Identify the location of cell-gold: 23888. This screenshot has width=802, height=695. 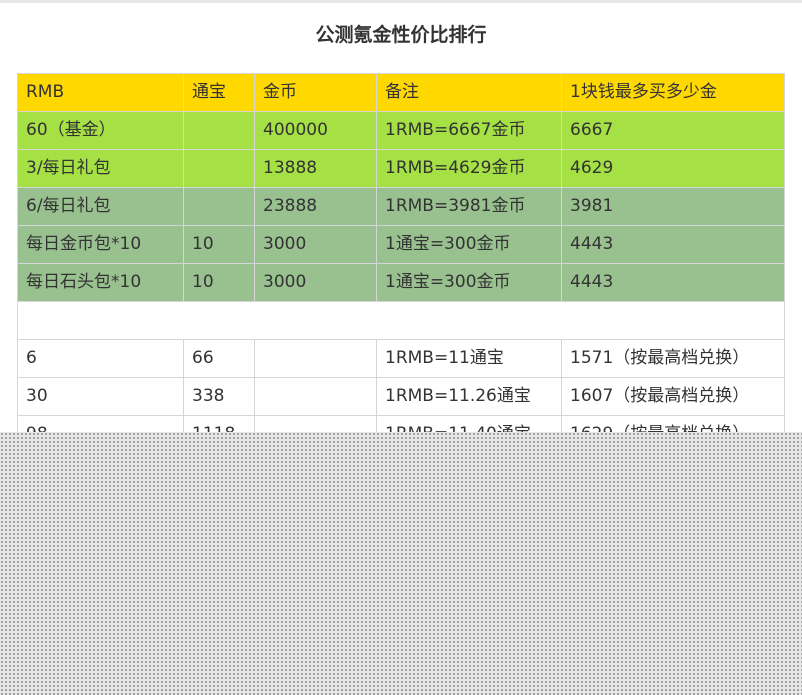
(315, 206).